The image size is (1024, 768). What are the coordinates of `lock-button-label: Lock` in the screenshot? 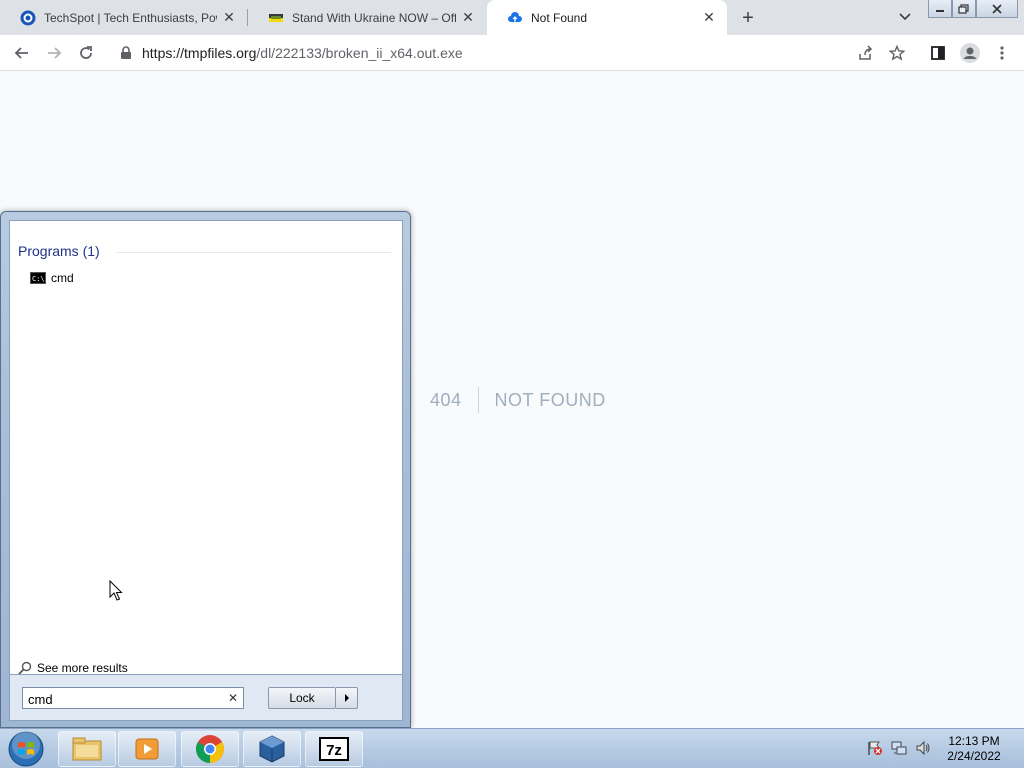 It's located at (302, 698).